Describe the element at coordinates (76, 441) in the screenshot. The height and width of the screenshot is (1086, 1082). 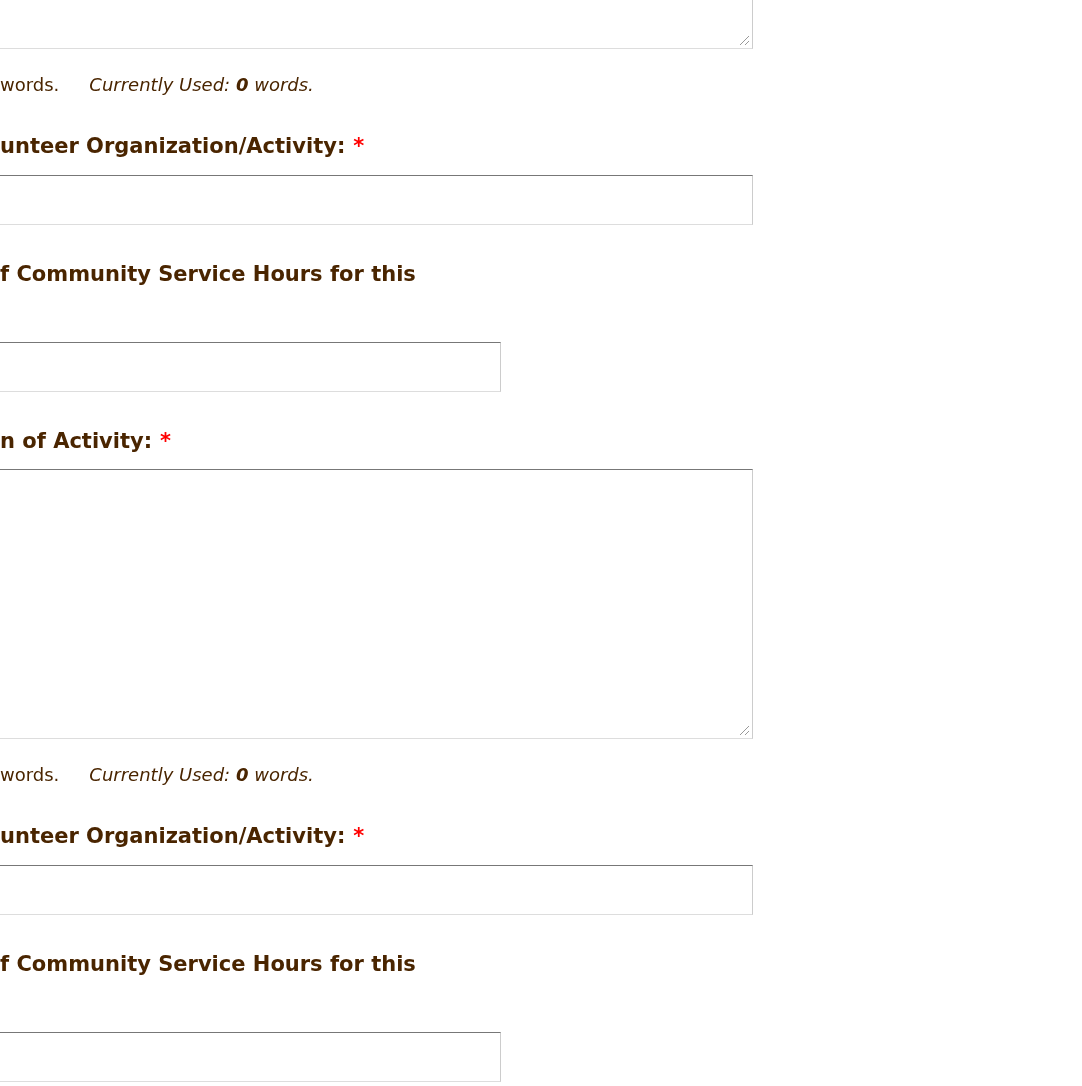
I see `field-label: n of Activity:` at that location.